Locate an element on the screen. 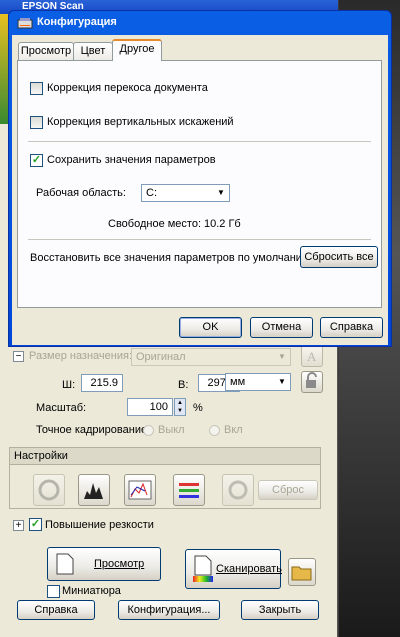 This screenshot has height=637, width=400. lock-ratio-icon is located at coordinates (312, 382).